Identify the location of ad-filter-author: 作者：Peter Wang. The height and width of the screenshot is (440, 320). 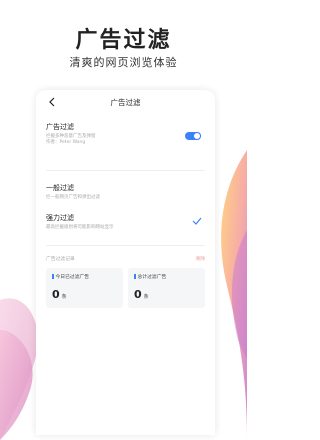
(66, 142).